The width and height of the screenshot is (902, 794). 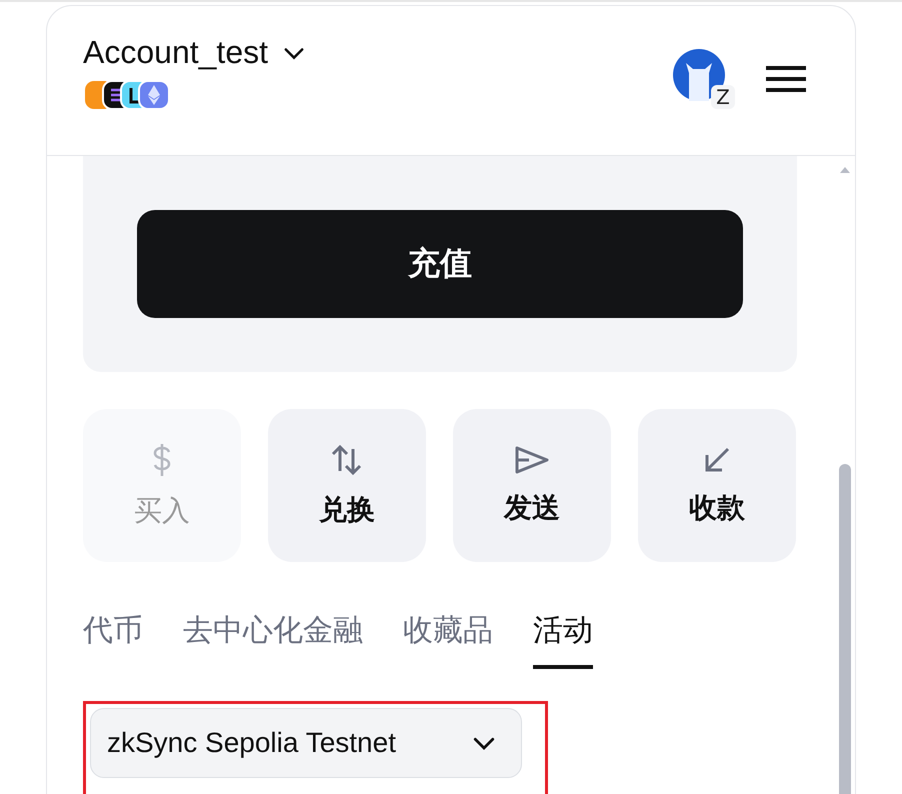 What do you see at coordinates (347, 459) in the screenshot?
I see `swap-arrows-icon` at bounding box center [347, 459].